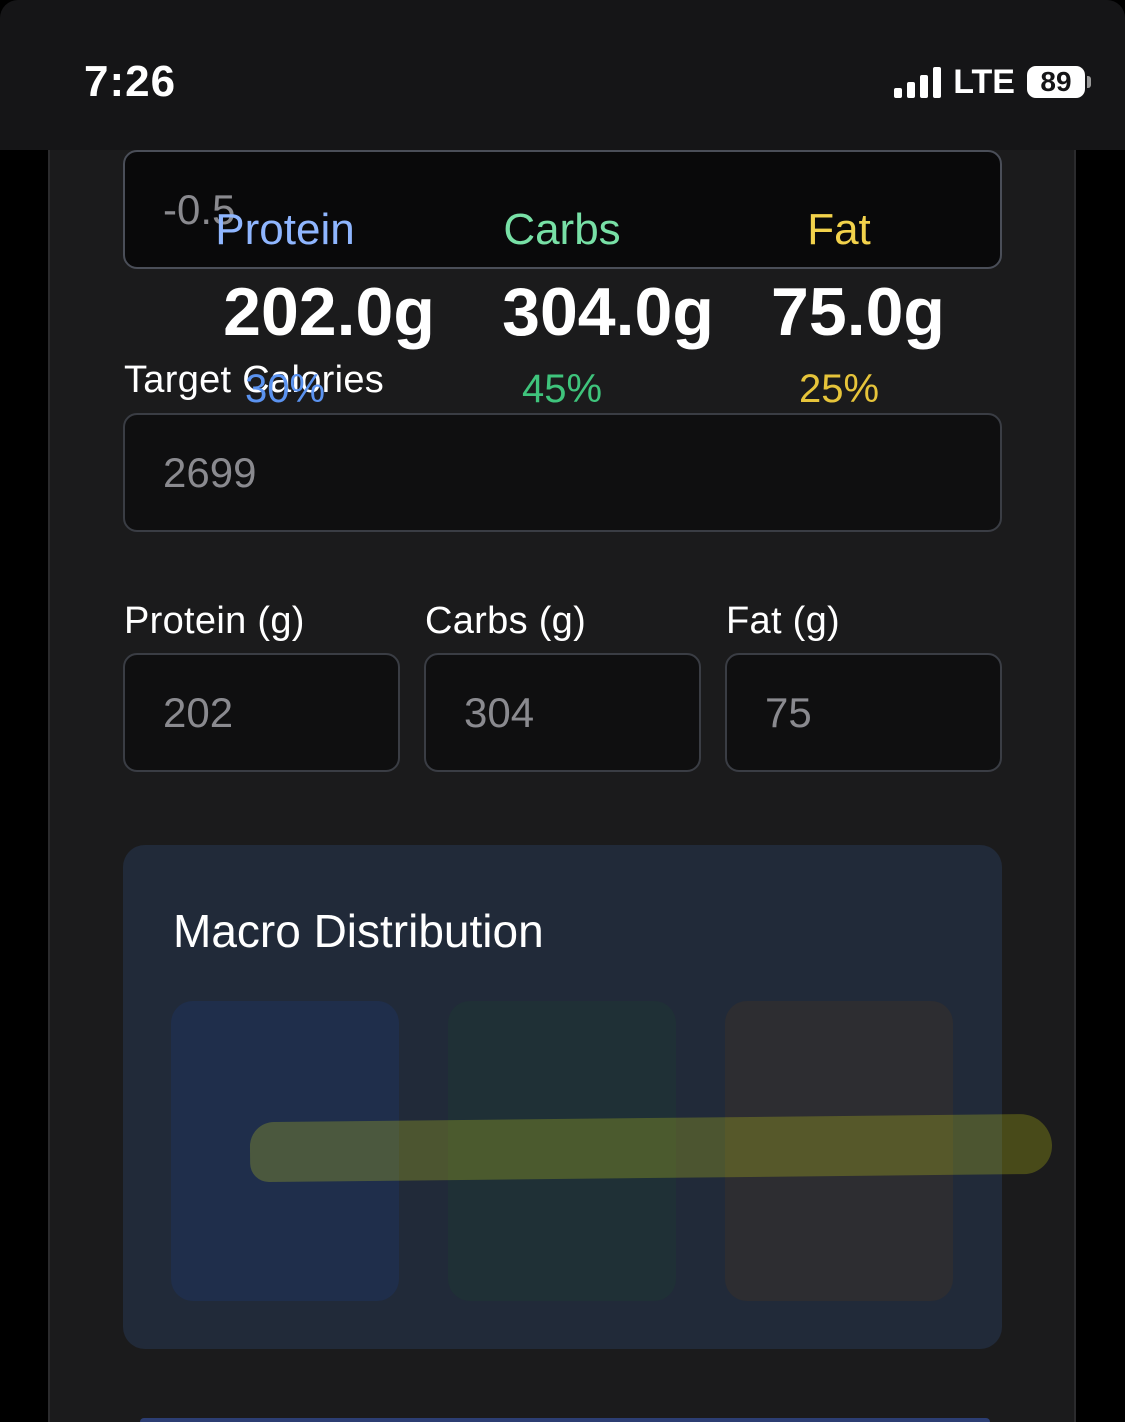  I want to click on protein-label: Protein (g), so click(214, 621).